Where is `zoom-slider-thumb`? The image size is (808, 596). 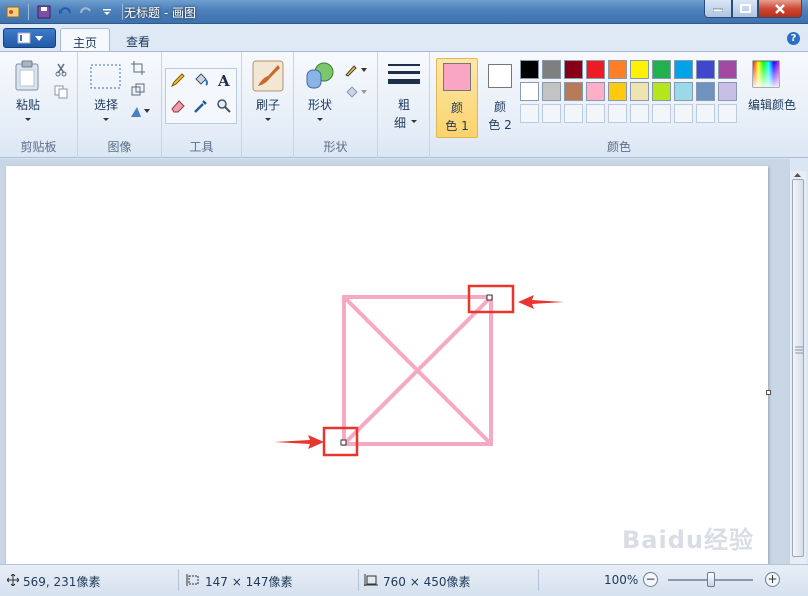
zoom-slider-thumb is located at coordinates (711, 579).